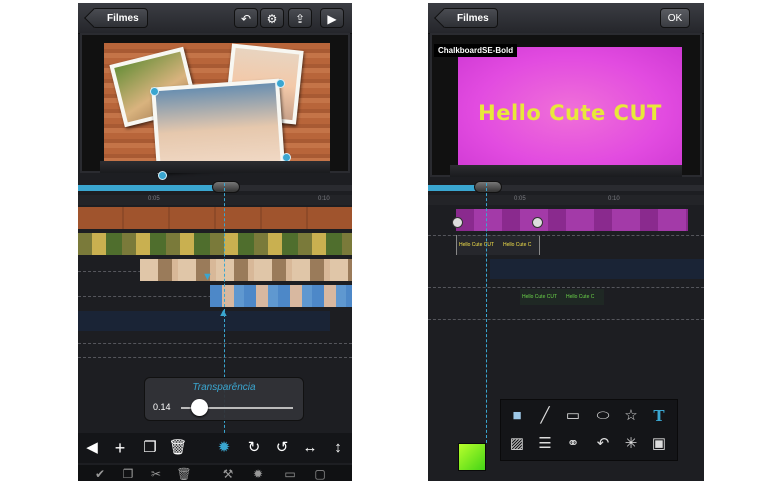  Describe the element at coordinates (281, 296) in the screenshot. I see `timeline-clip-selected` at that location.